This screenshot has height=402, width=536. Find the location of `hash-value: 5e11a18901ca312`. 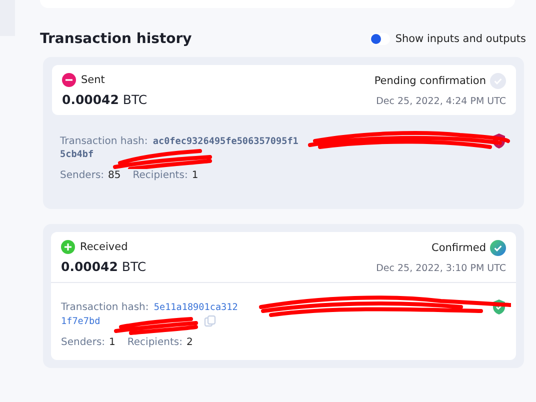

hash-value: 5e11a18901ca312 is located at coordinates (196, 307).